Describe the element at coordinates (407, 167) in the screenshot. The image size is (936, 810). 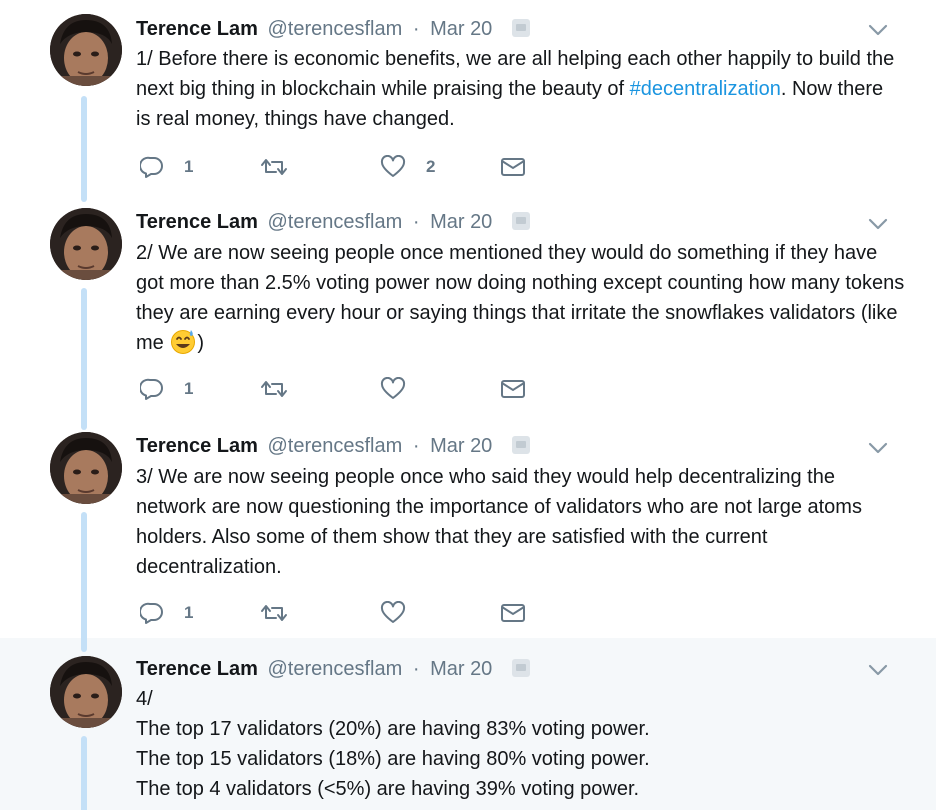
I see `like-button: 2` at that location.